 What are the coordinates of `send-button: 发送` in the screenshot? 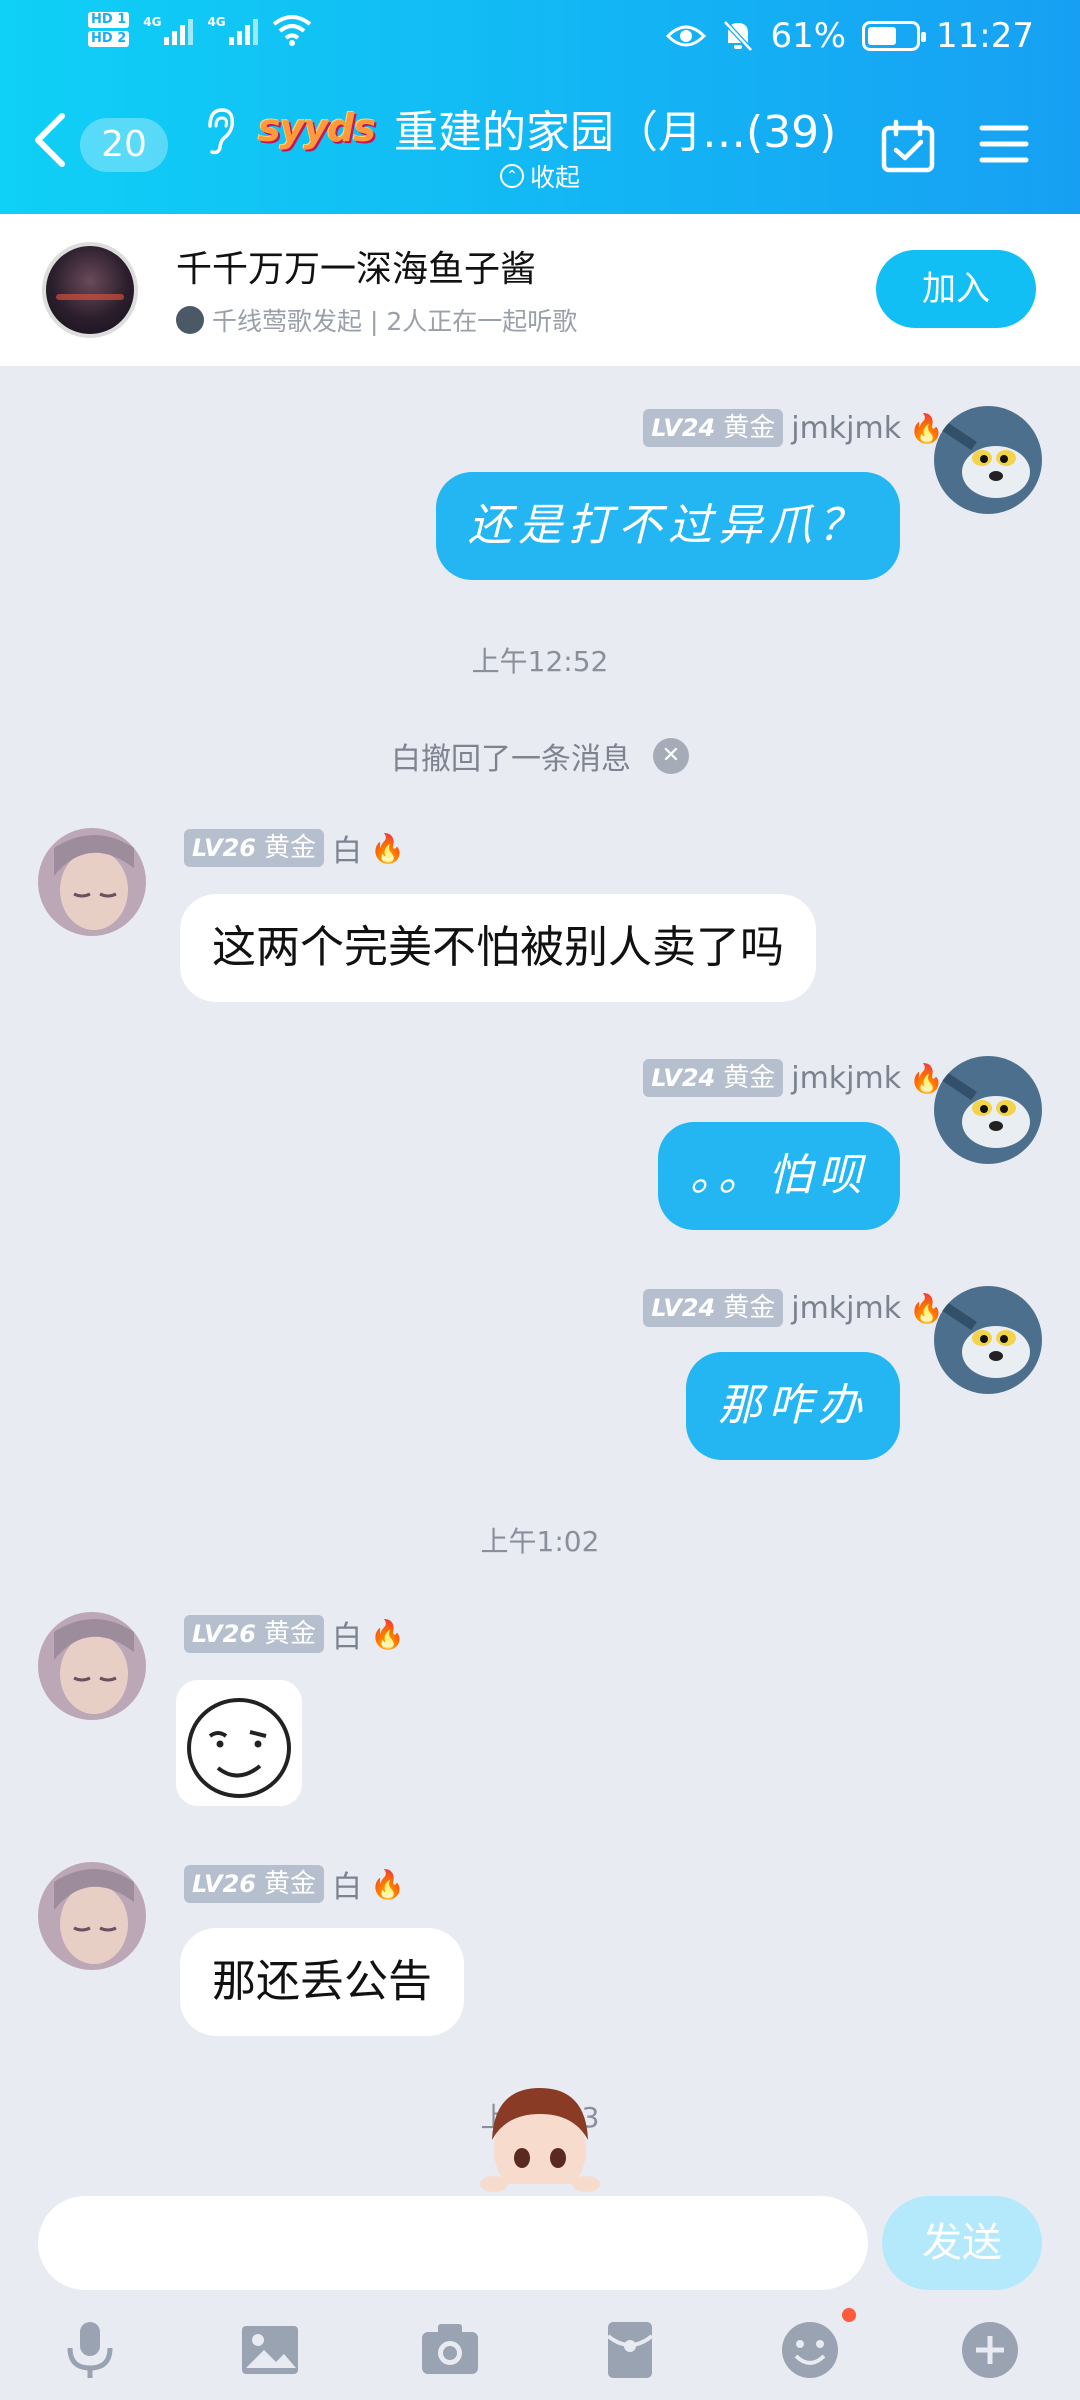 It's located at (962, 2243).